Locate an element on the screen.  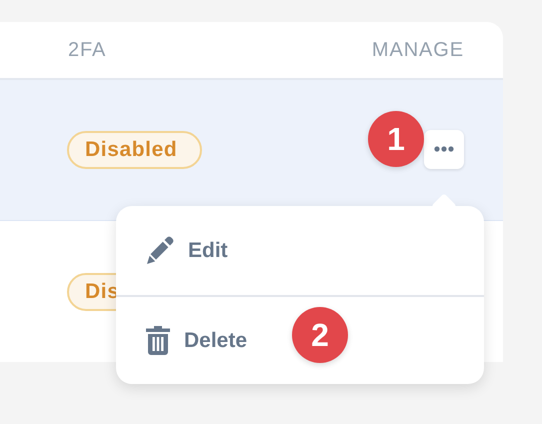
trash-icon is located at coordinates (158, 340).